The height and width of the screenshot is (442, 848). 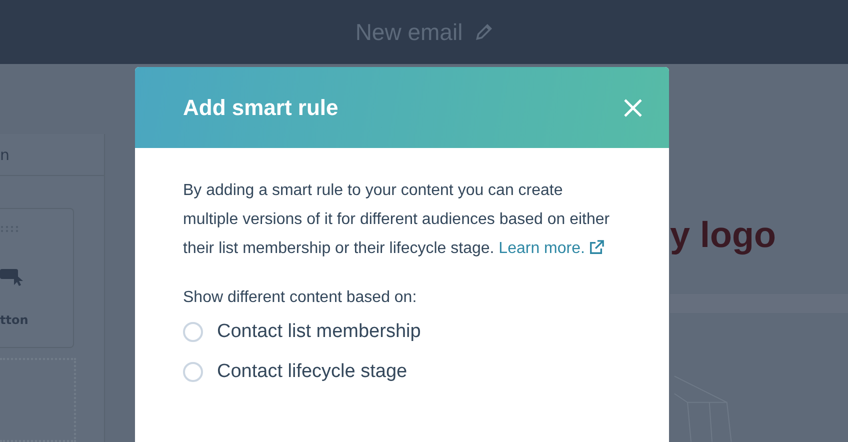 What do you see at coordinates (319, 332) in the screenshot?
I see `option-label: Contact list membership` at bounding box center [319, 332].